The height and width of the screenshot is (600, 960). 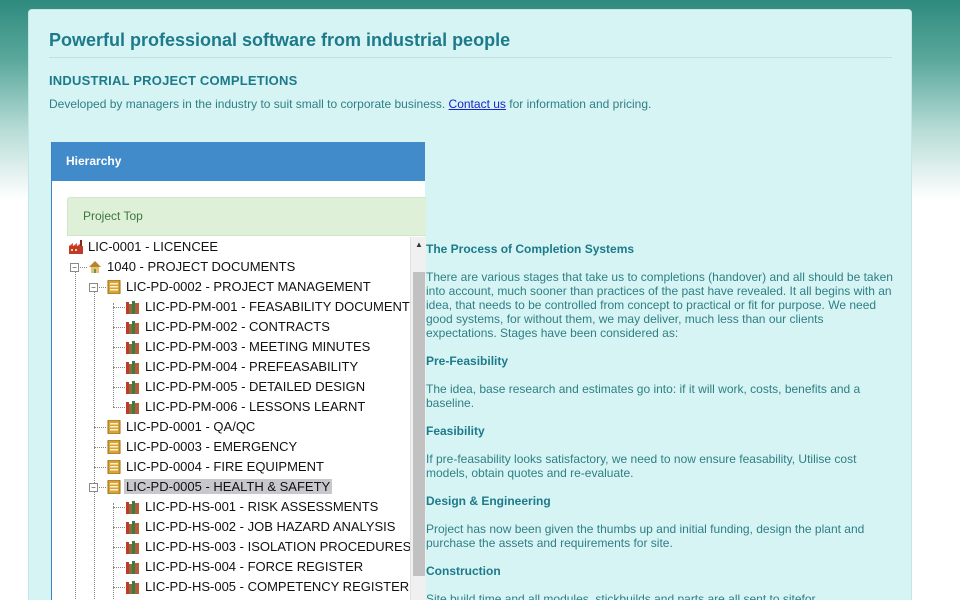 I want to click on tree-row-label: LIC-PD-0003 - EMERGENCY, so click(x=212, y=446).